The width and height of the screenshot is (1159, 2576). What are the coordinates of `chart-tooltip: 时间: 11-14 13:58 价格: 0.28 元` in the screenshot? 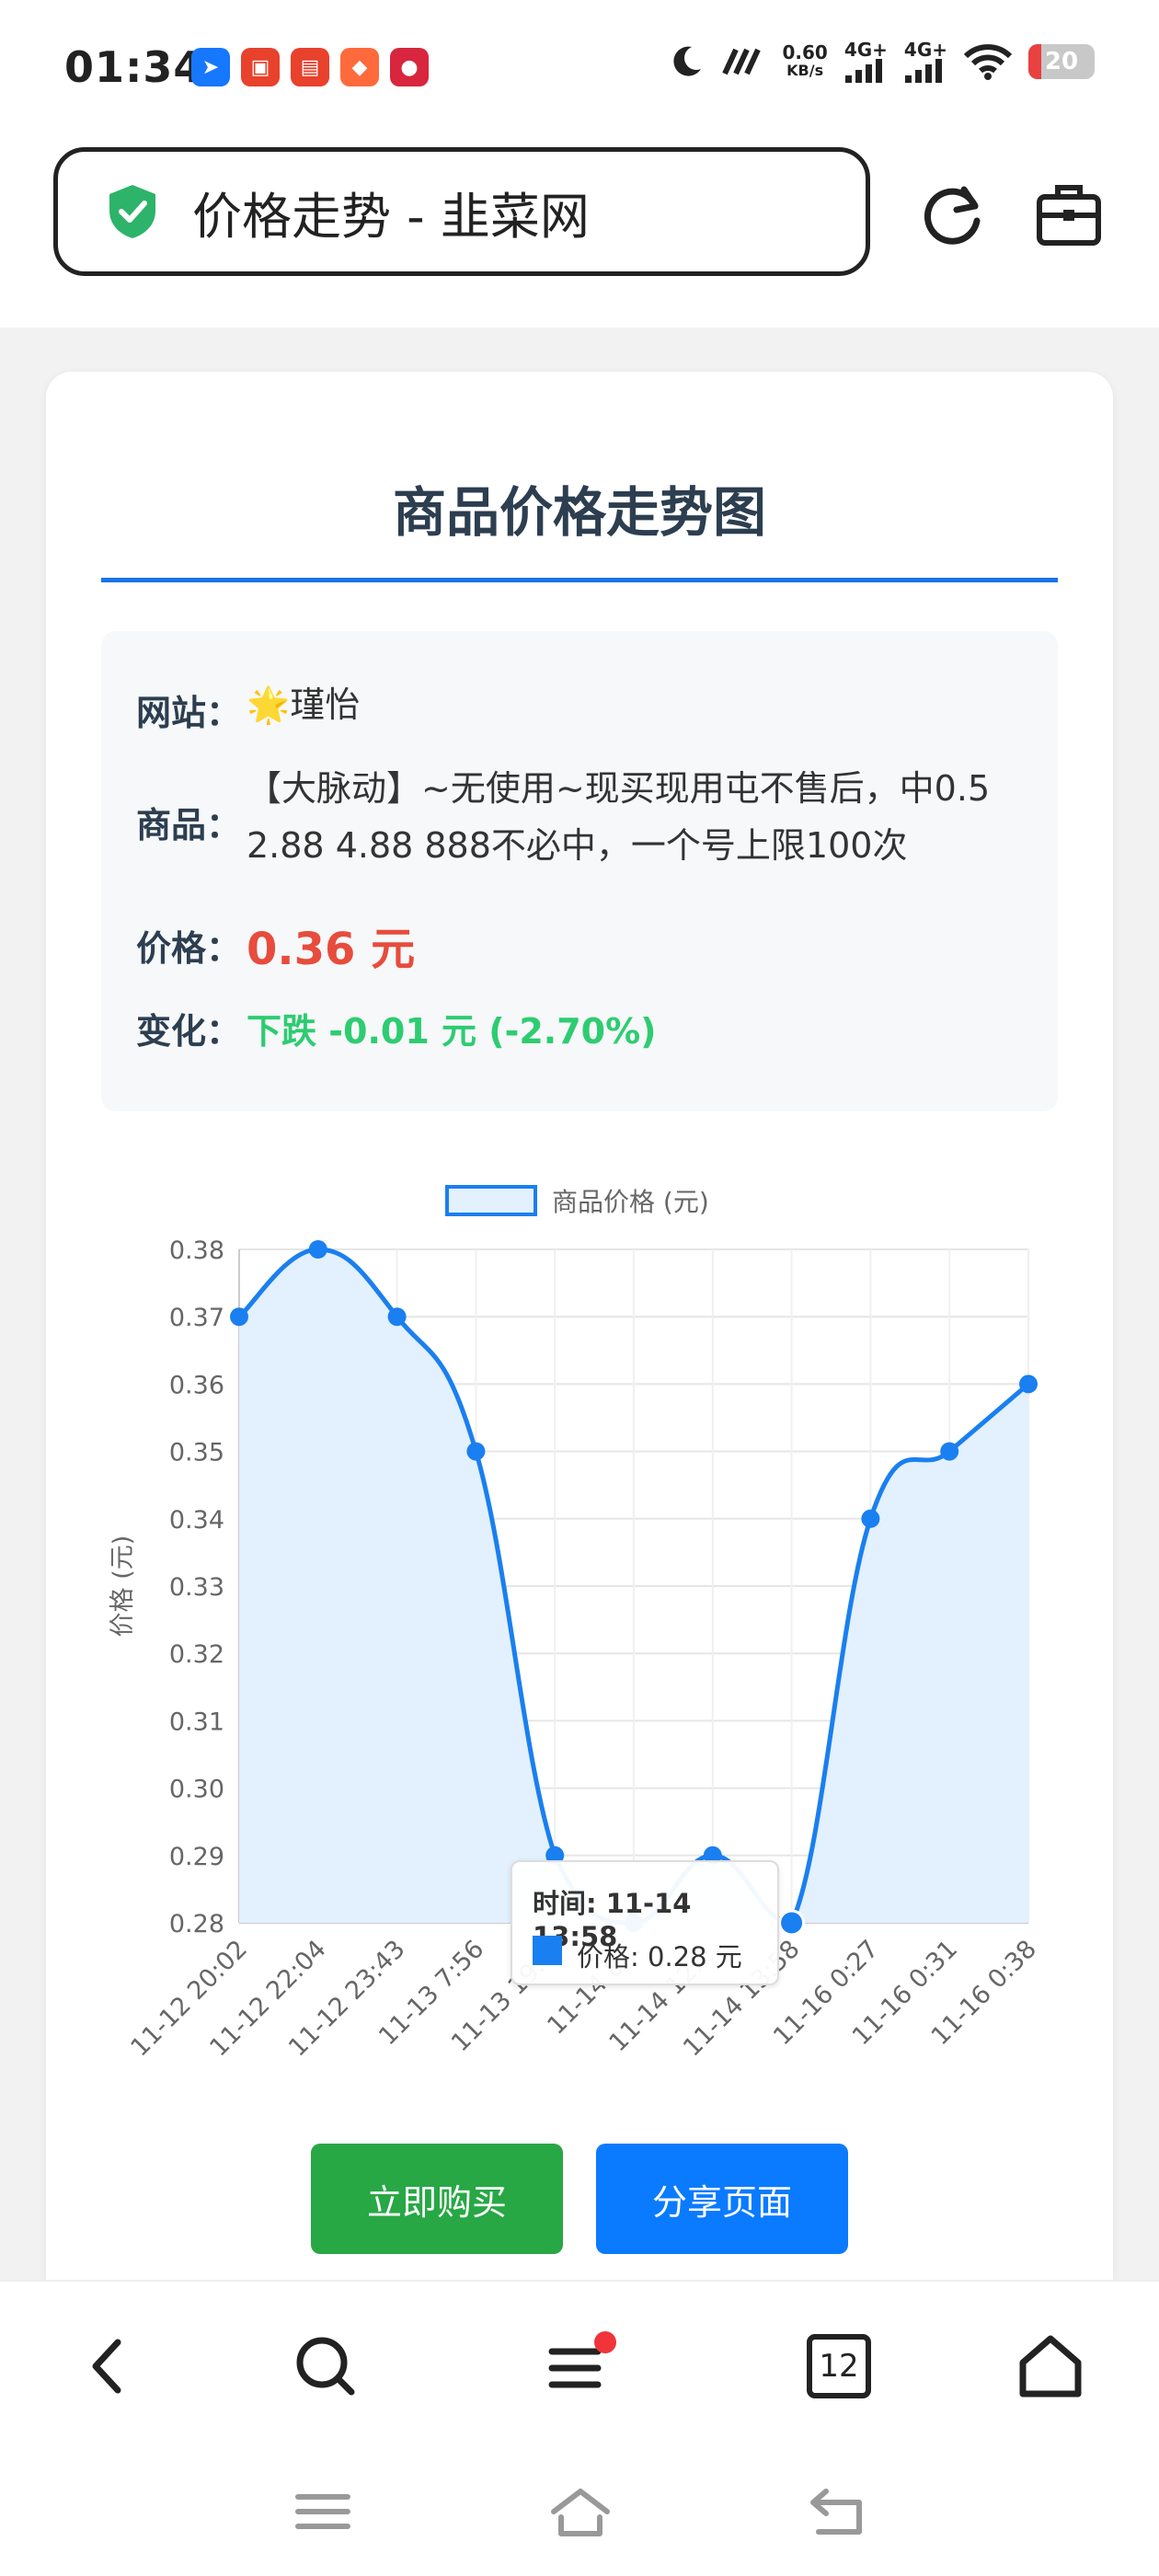 It's located at (645, 1922).